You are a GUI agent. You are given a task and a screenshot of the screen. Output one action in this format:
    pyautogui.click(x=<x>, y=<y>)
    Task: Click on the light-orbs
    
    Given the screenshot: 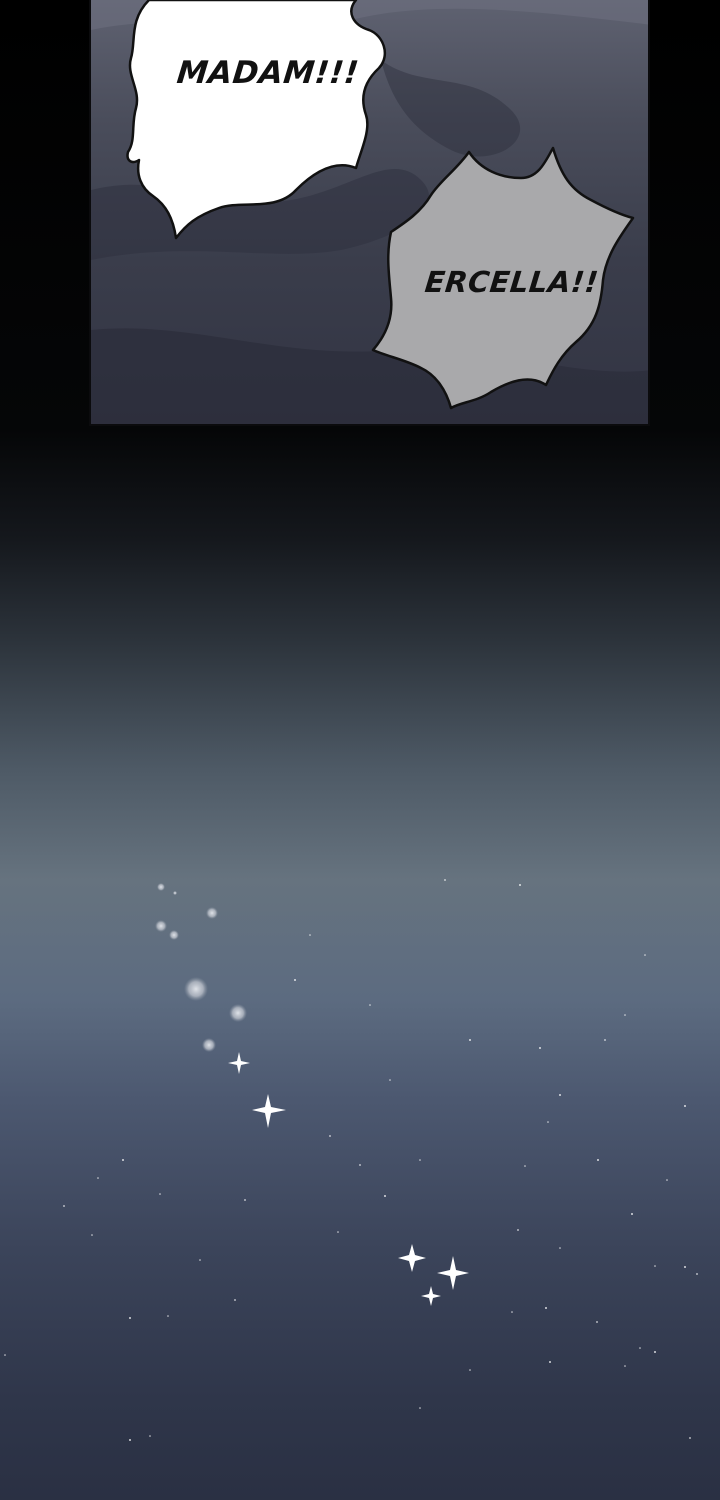 What is the action you would take?
    pyautogui.click(x=201, y=967)
    